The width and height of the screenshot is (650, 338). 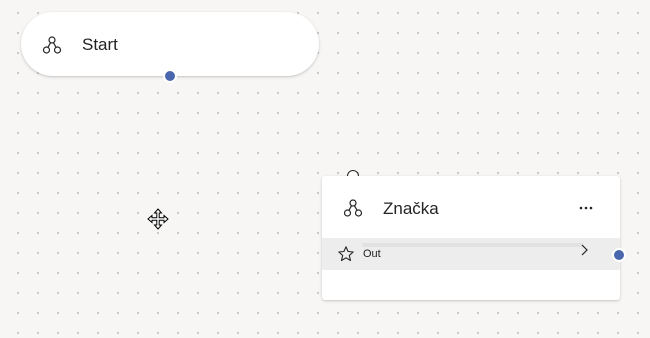 What do you see at coordinates (584, 250) in the screenshot?
I see `chevron-right-icon` at bounding box center [584, 250].